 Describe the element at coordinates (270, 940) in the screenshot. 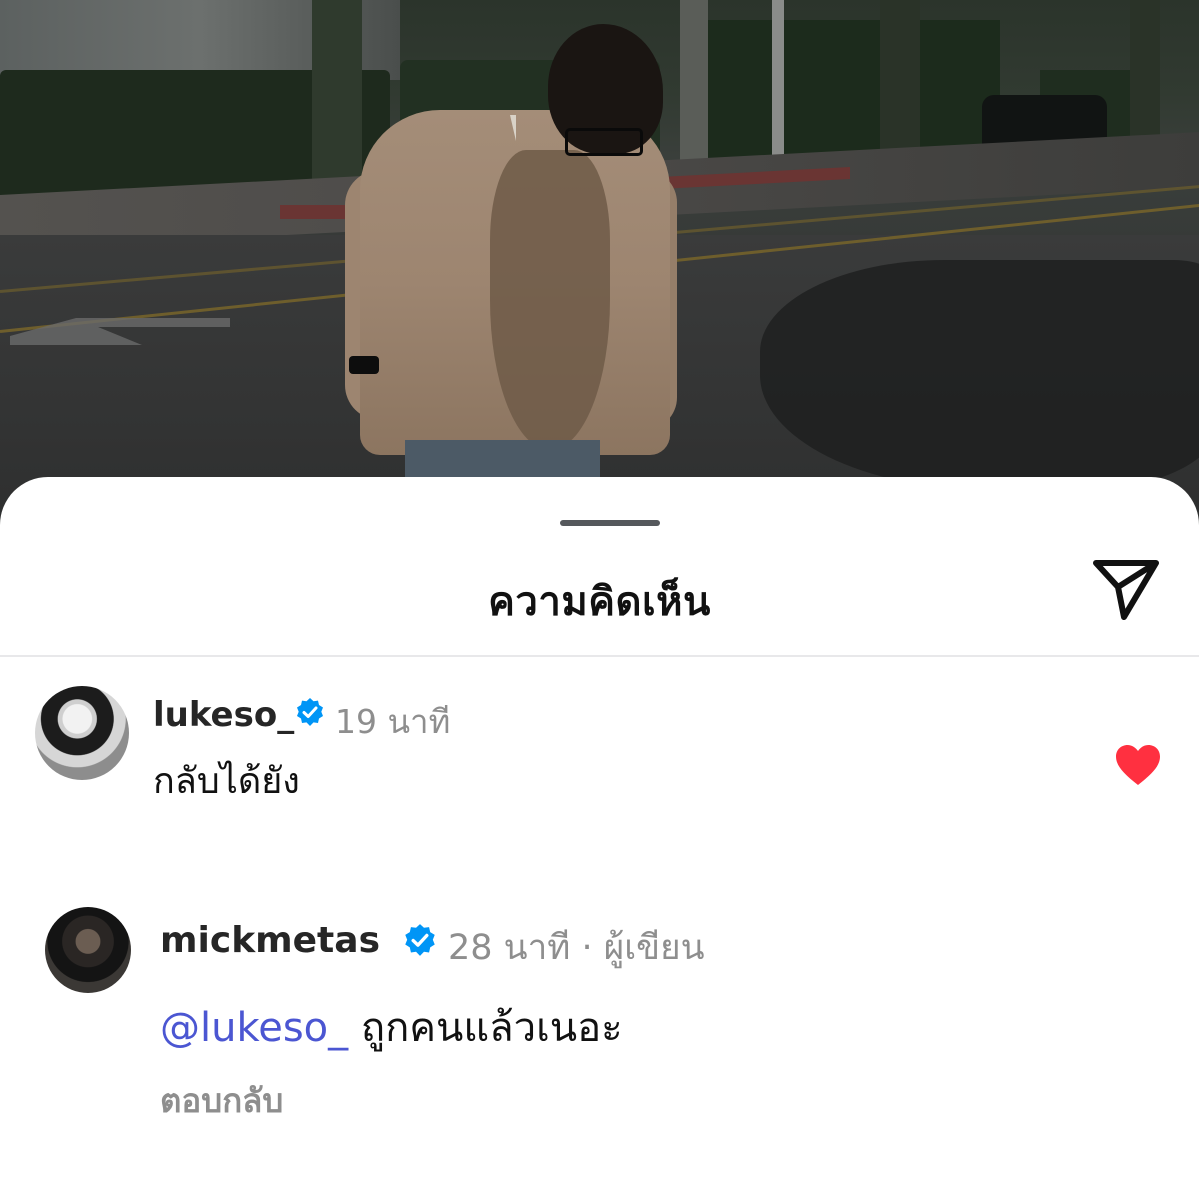

I see `comment-username: mickmetas` at that location.